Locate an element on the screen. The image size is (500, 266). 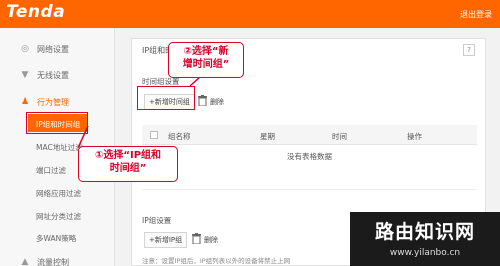
watermark: 路由知识网 www.yilanbo.cn is located at coordinates (425, 239).